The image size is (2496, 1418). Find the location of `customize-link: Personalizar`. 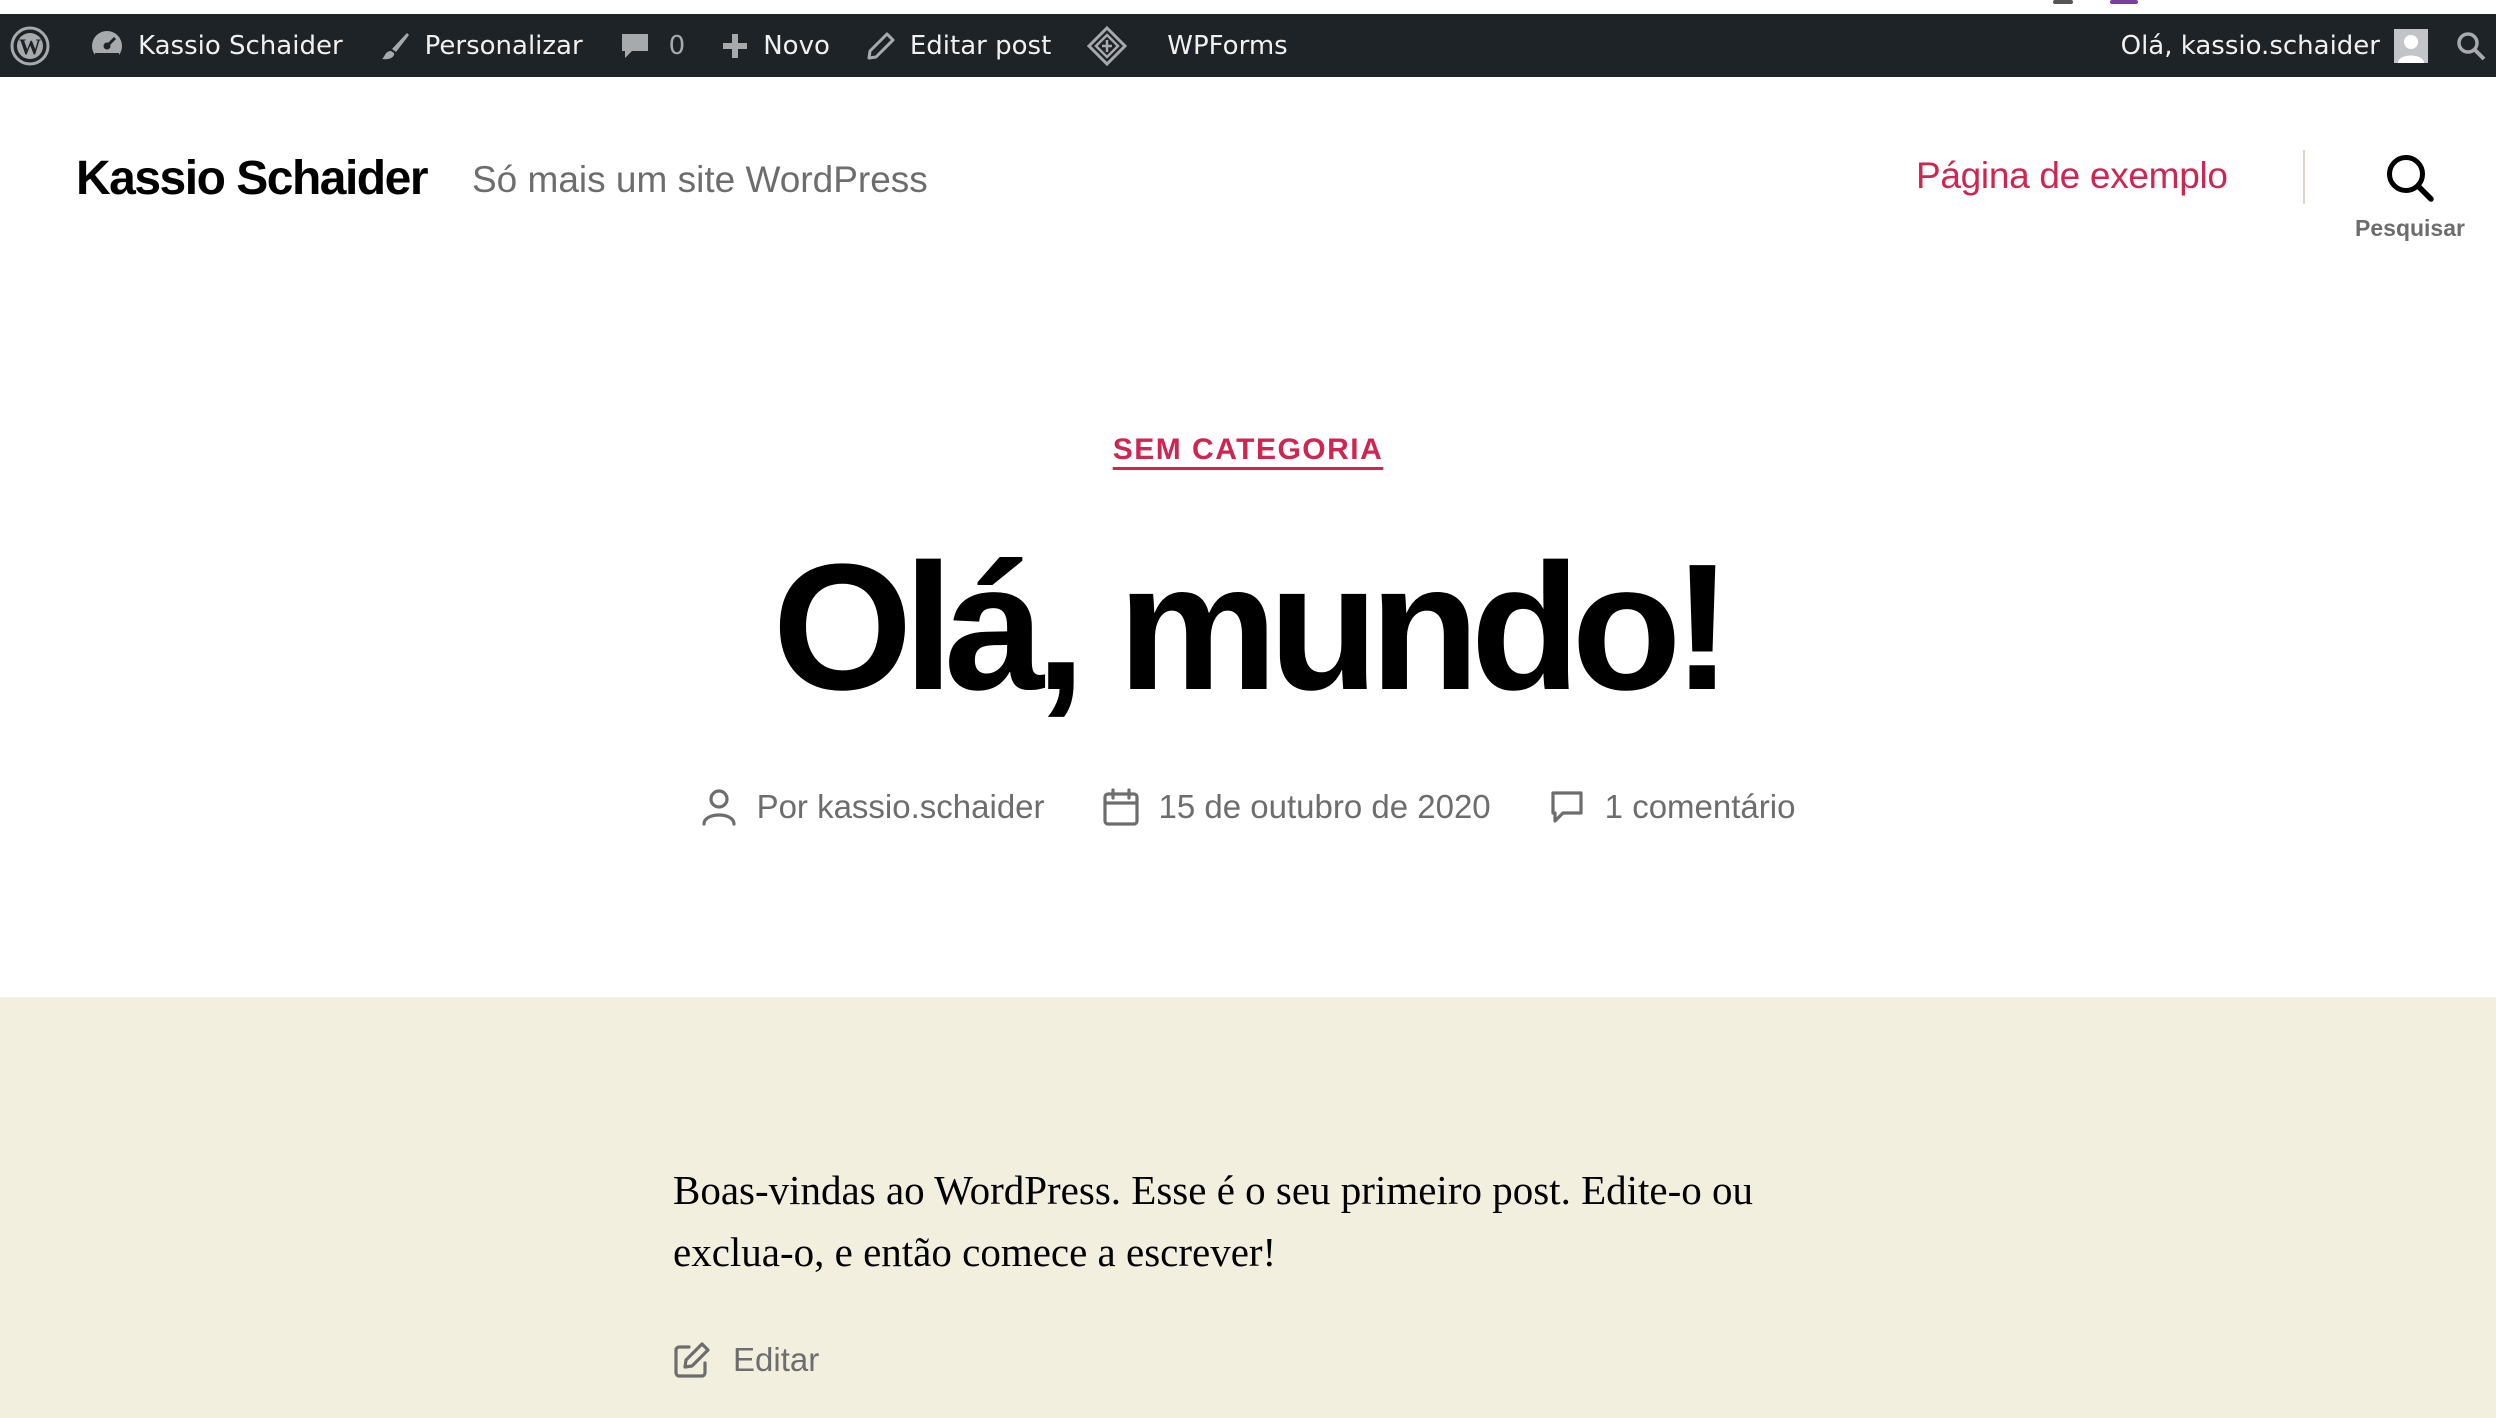

customize-link: Personalizar is located at coordinates (481, 45).